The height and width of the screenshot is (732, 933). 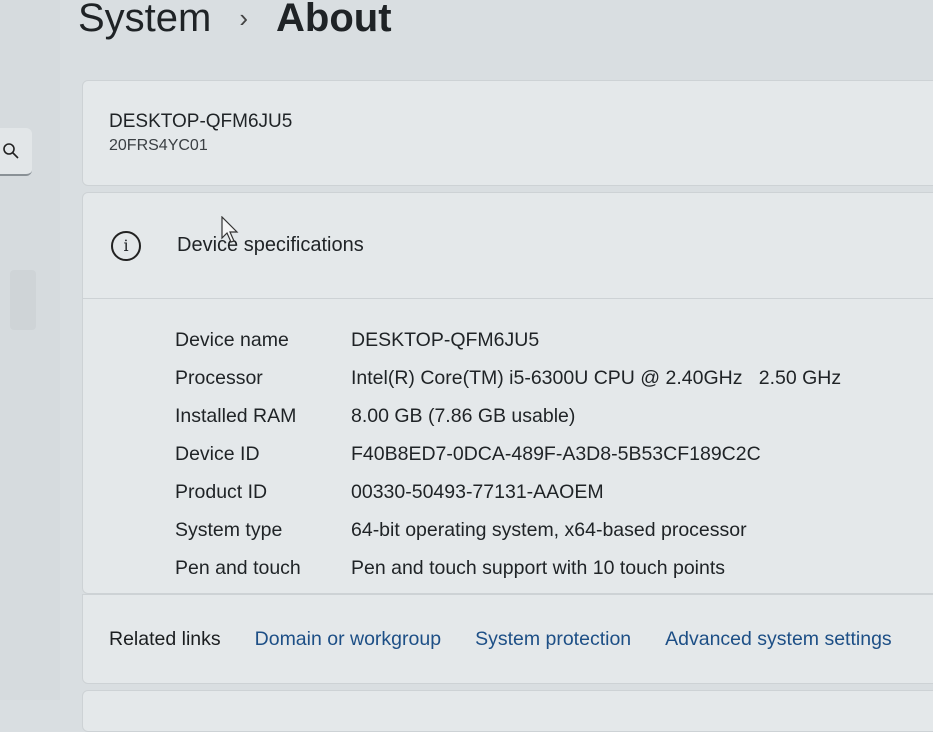 What do you see at coordinates (235, 20) in the screenshot?
I see `breadcrumb: System › About` at bounding box center [235, 20].